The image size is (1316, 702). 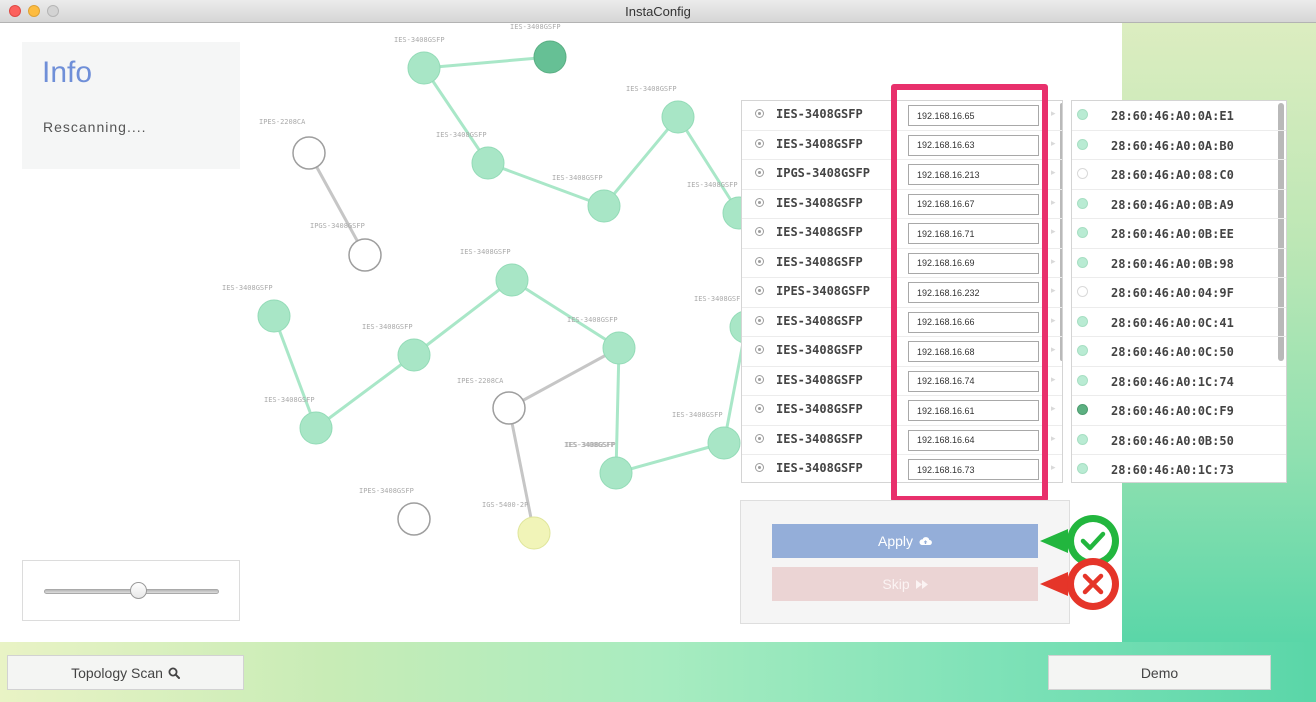 I want to click on mac-row: 28:60:46:A0:0B:EE, so click(x=1179, y=234).